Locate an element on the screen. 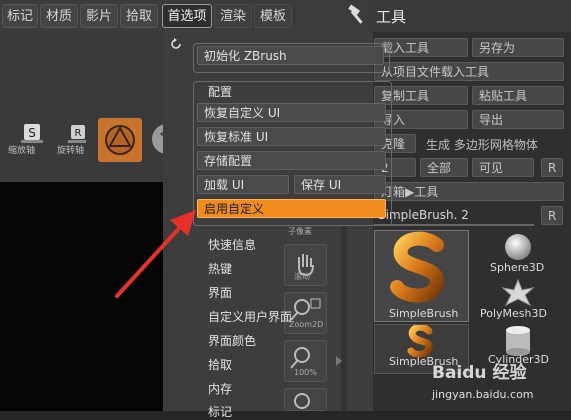 This screenshot has width=571, height=420. export-button: 导出 is located at coordinates (518, 119).